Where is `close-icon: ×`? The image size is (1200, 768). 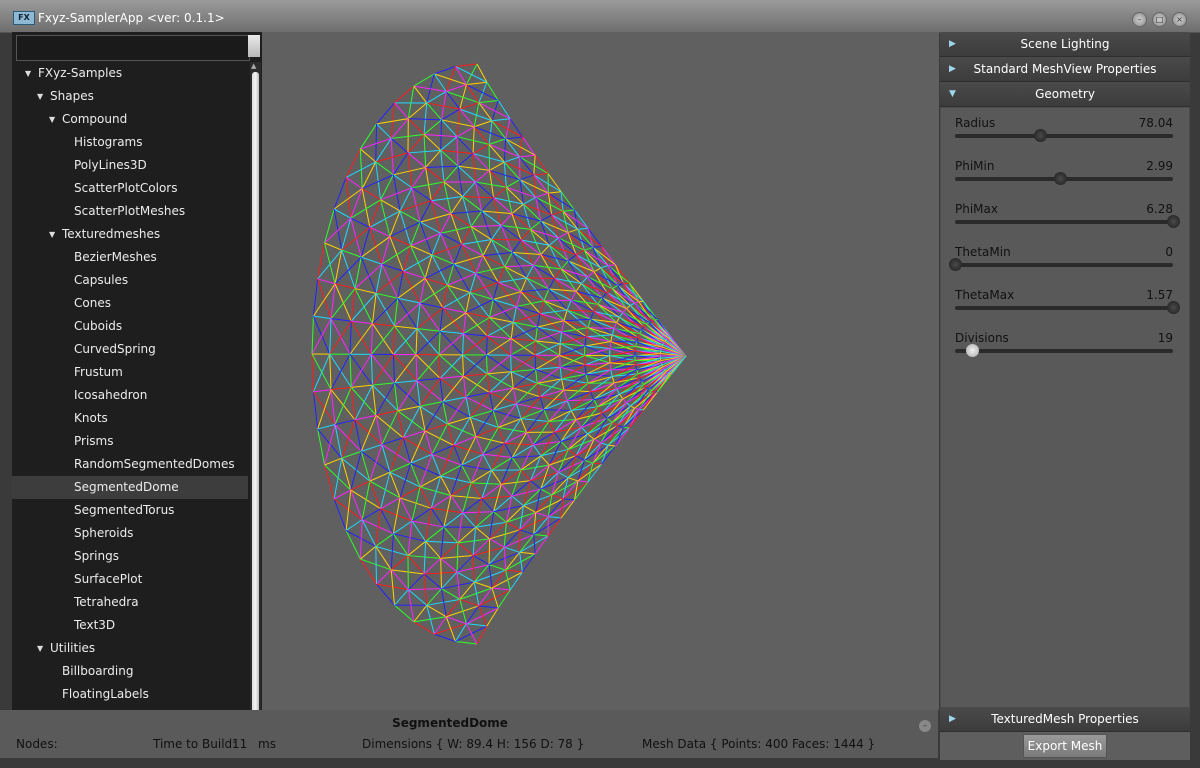 close-icon: × is located at coordinates (1179, 19).